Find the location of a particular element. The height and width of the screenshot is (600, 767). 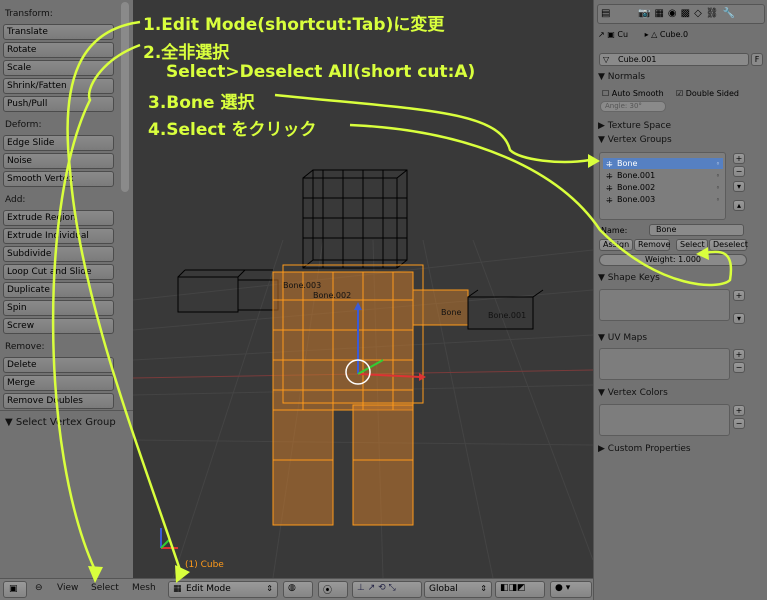

annotation-step2: 2.全非選択 is located at coordinates (186, 53).